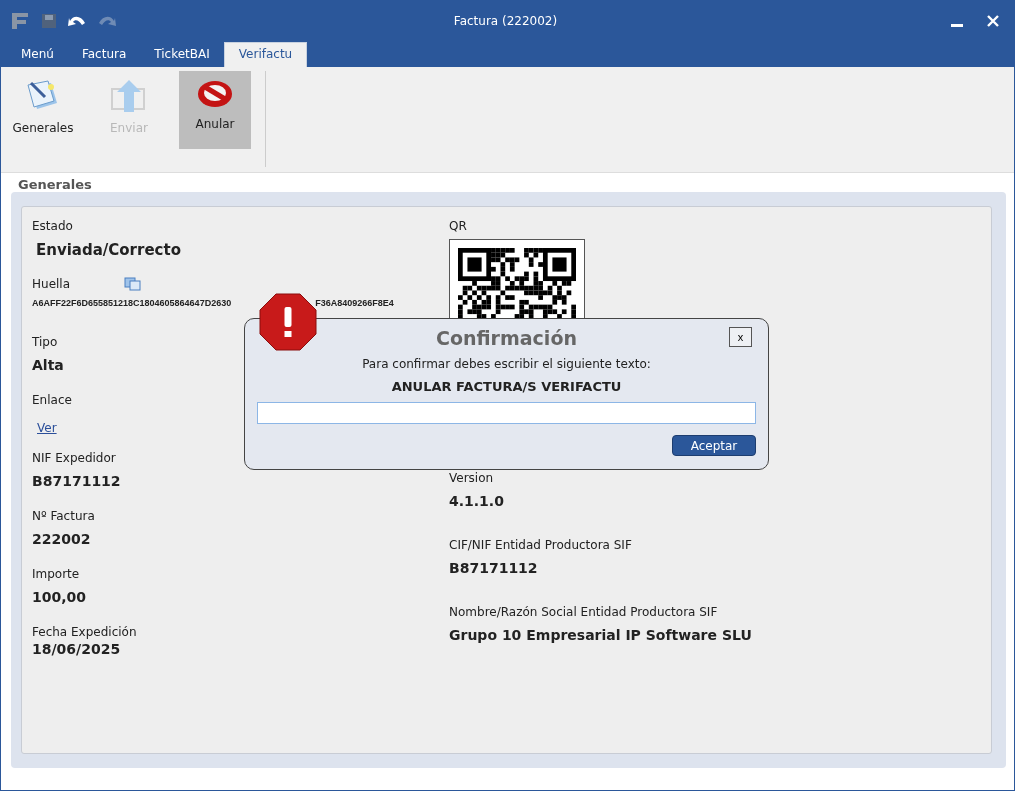 The height and width of the screenshot is (791, 1015). What do you see at coordinates (215, 94) in the screenshot?
I see `forbidden-sign-icon` at bounding box center [215, 94].